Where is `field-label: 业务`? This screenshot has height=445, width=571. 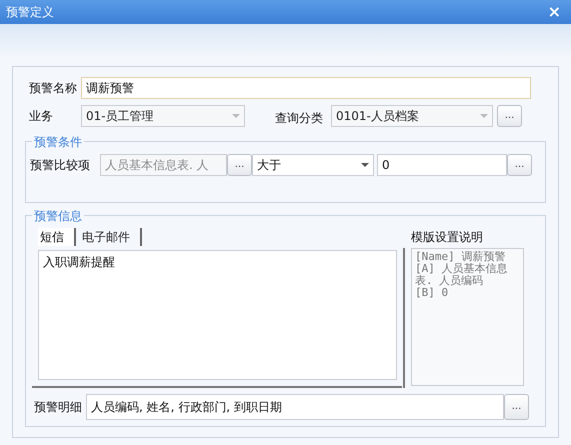 field-label: 业务 is located at coordinates (41, 116).